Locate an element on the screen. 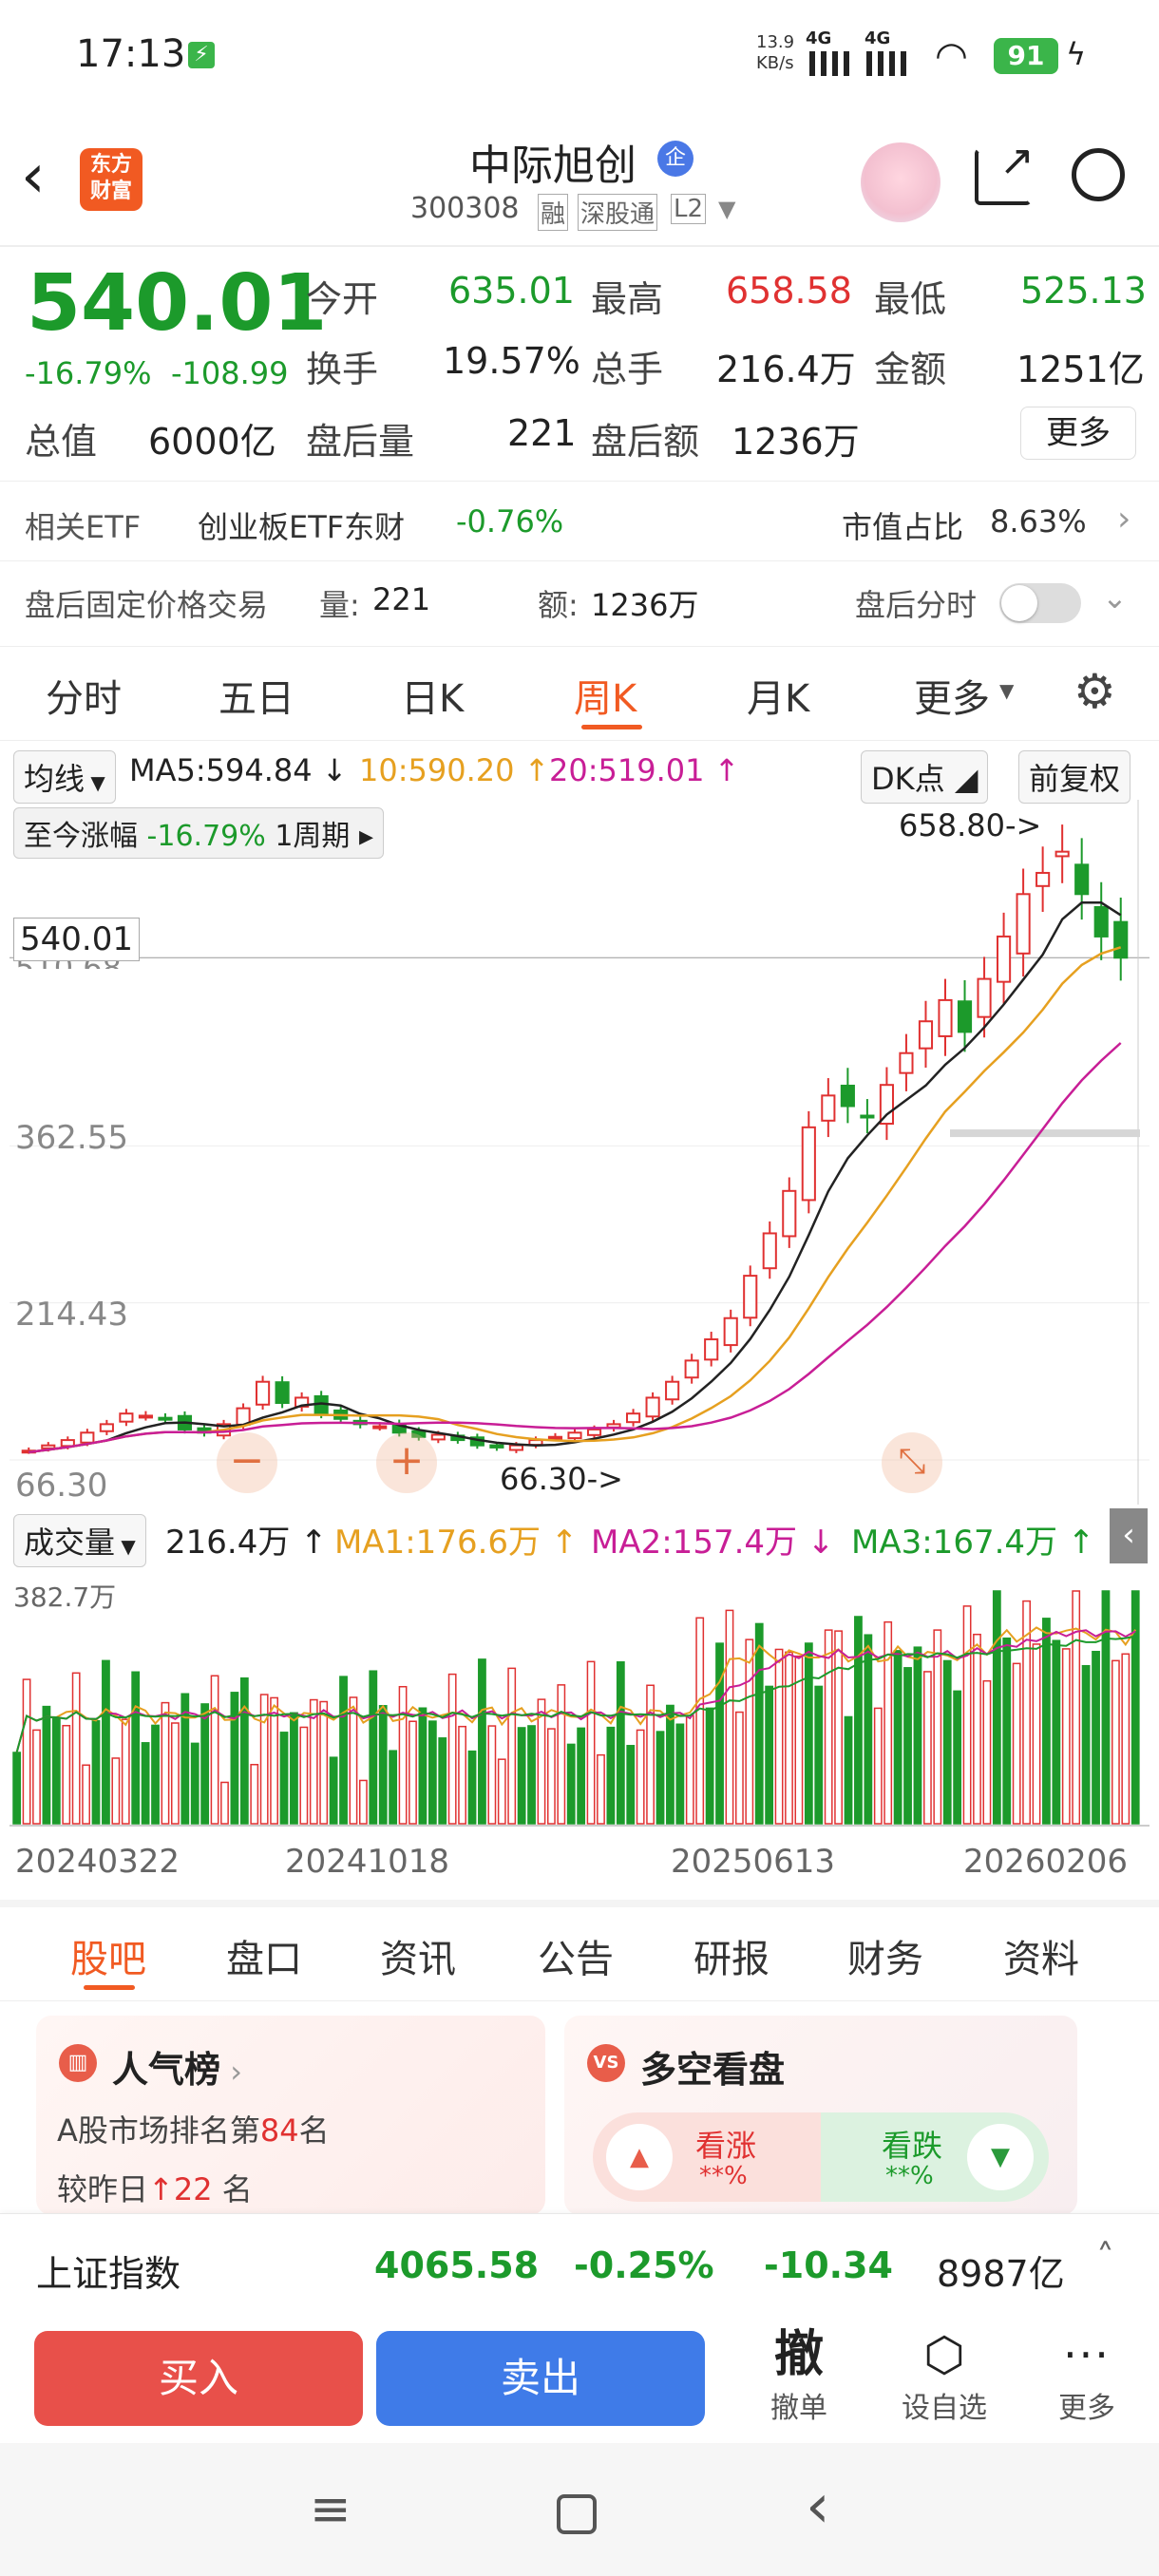  after-vol-value: 221 is located at coordinates (542, 433).